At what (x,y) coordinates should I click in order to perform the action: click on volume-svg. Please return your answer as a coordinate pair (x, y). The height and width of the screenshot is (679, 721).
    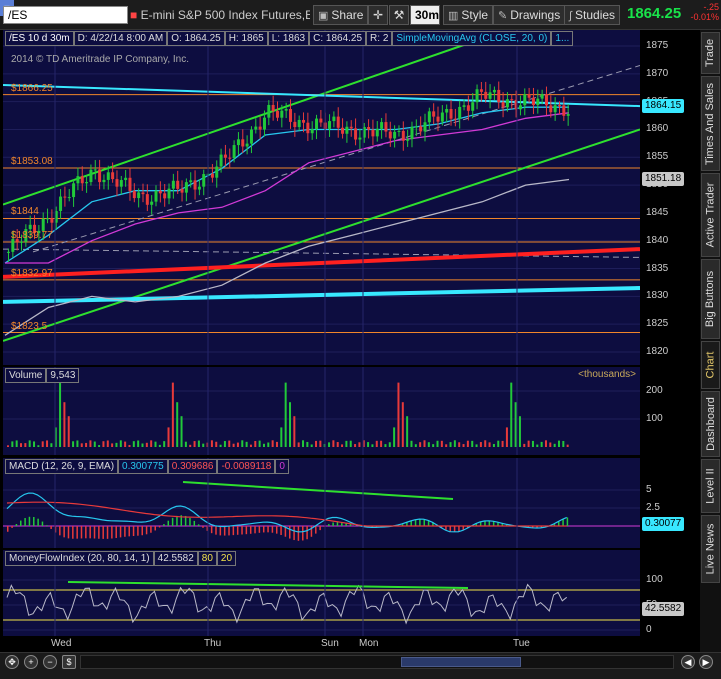
    Looking at the image, I should click on (321, 411).